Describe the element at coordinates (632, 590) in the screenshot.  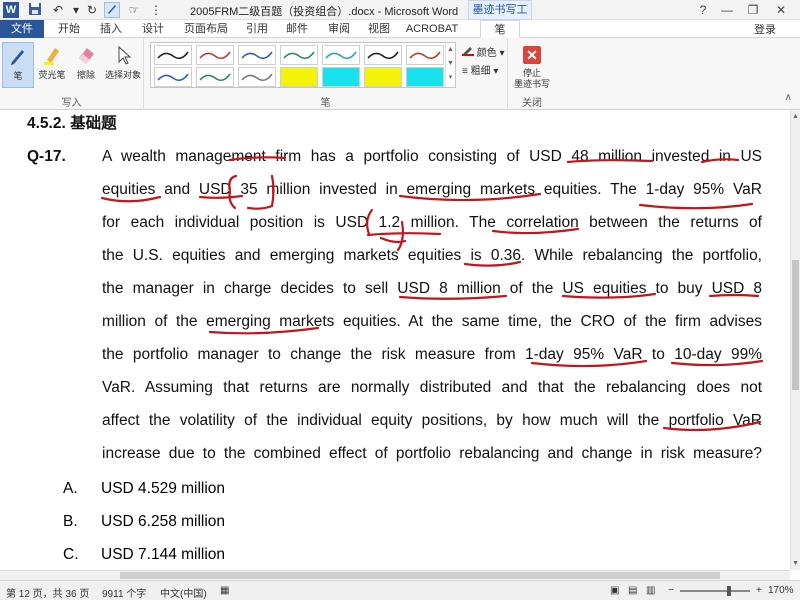
I see `print-layout-icon: ▤` at that location.